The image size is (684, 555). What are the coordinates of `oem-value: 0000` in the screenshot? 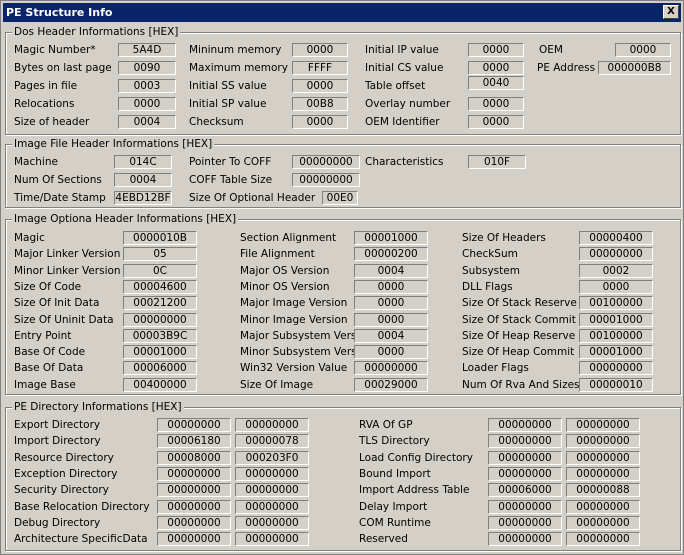 It's located at (643, 50).